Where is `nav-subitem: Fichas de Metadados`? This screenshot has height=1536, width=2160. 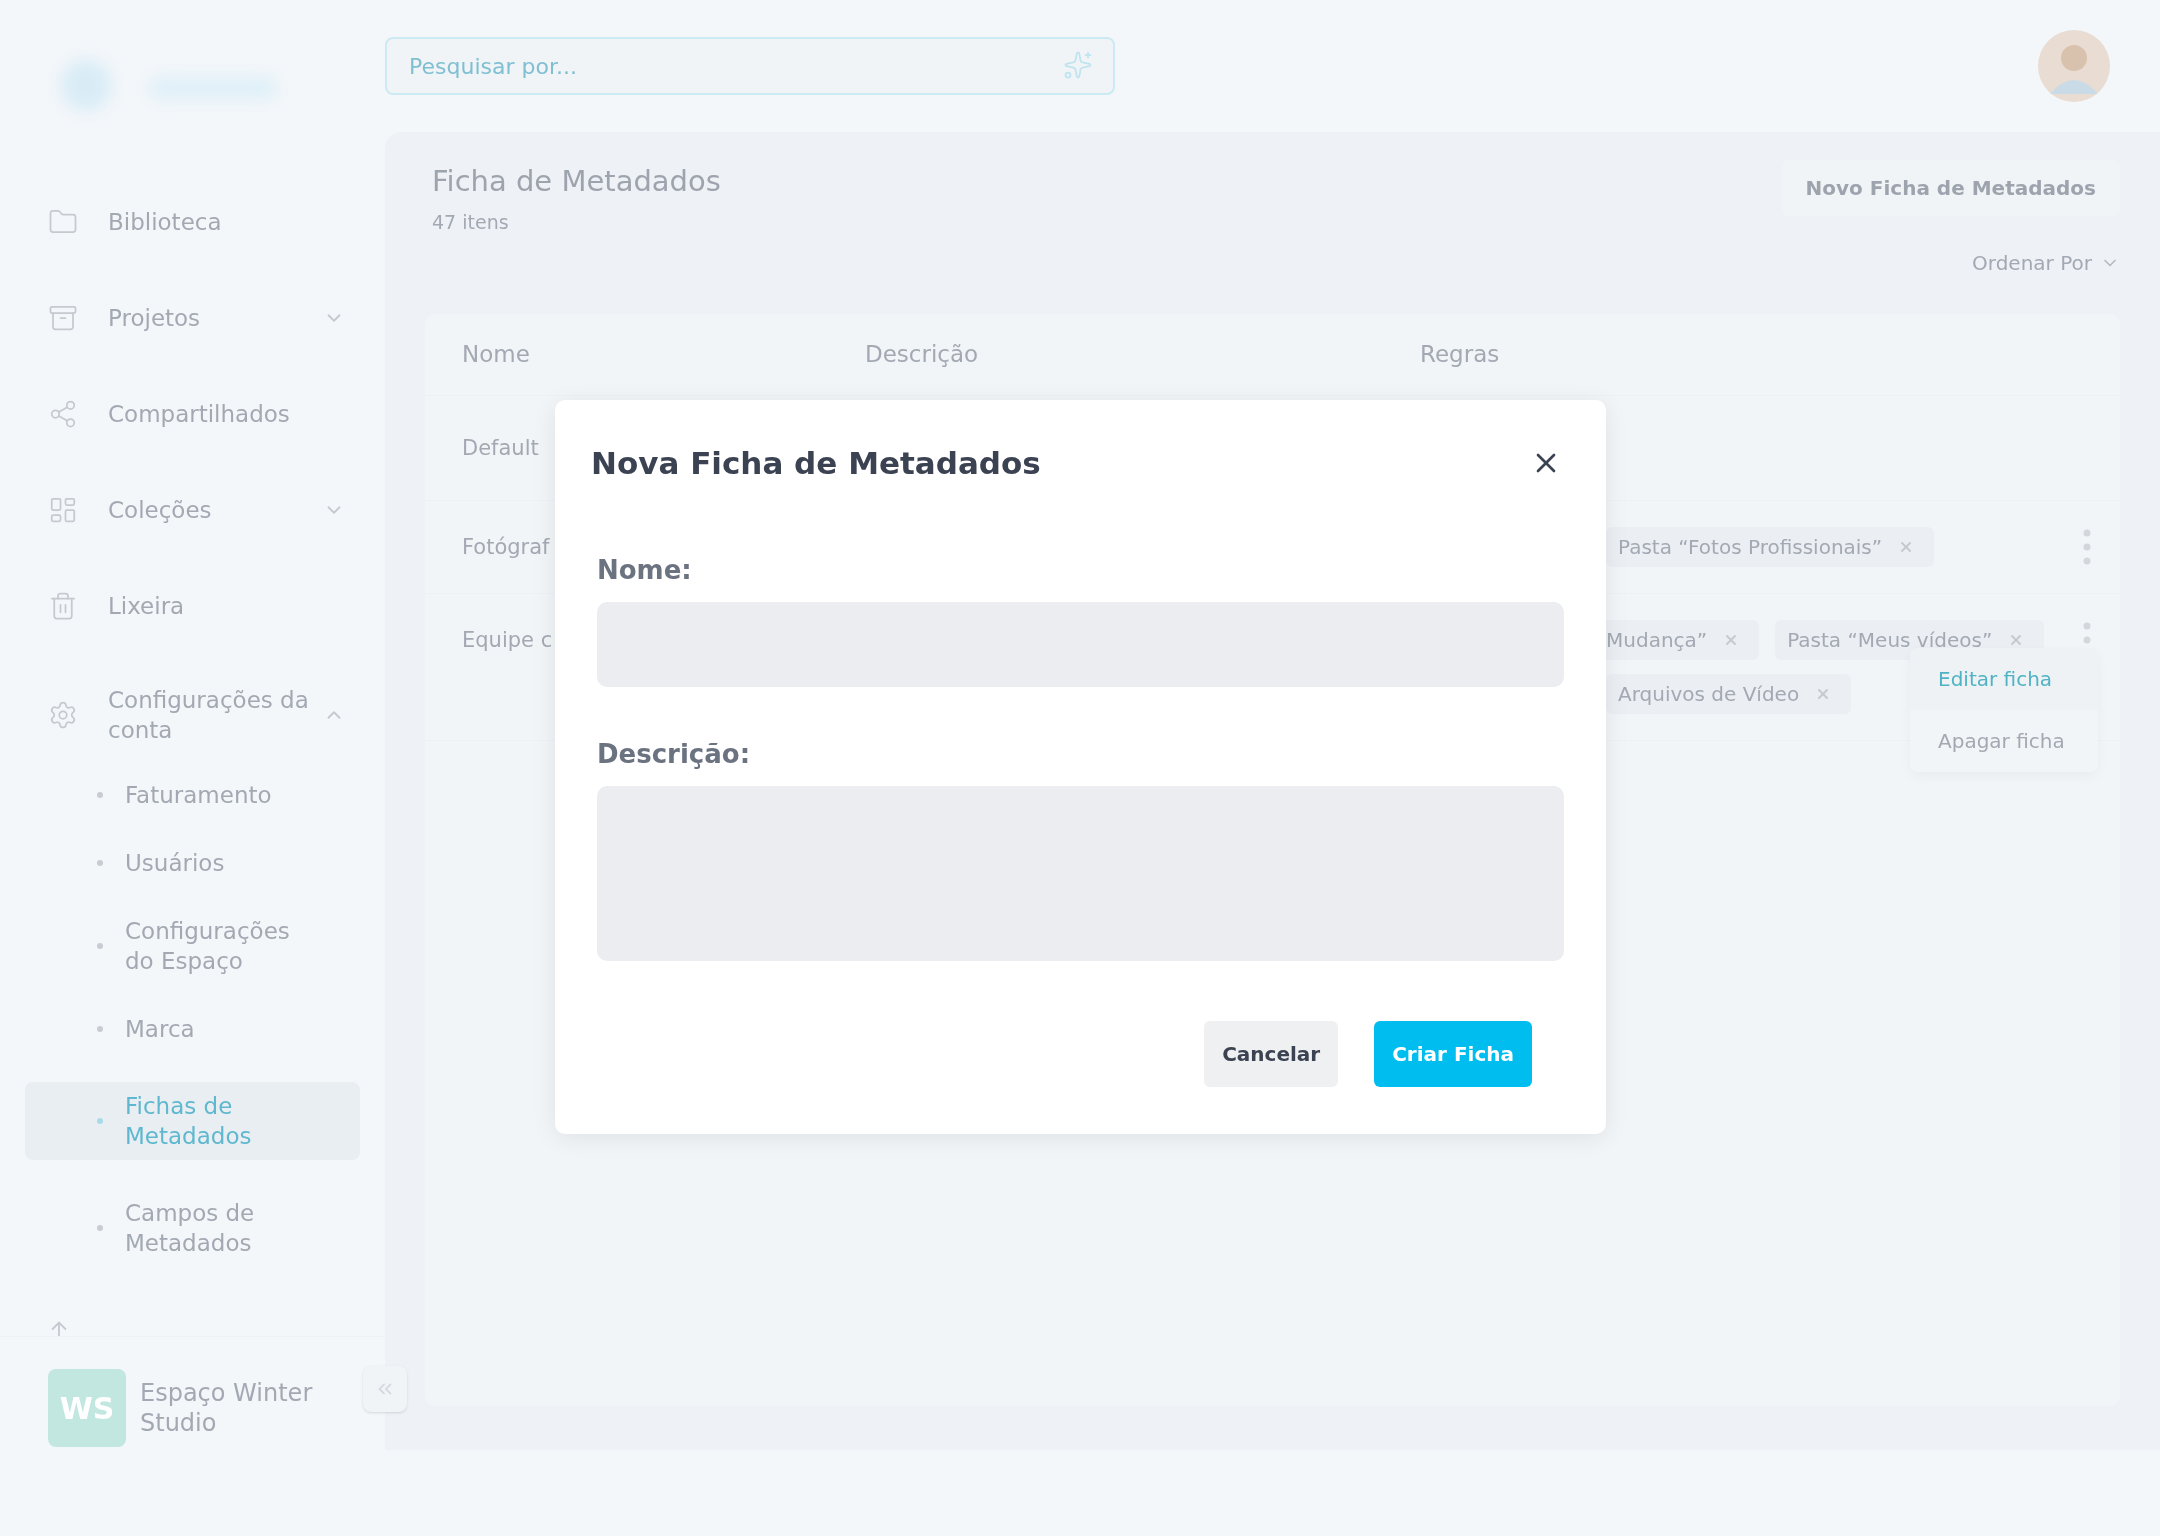 nav-subitem: Fichas de Metadados is located at coordinates (192, 1121).